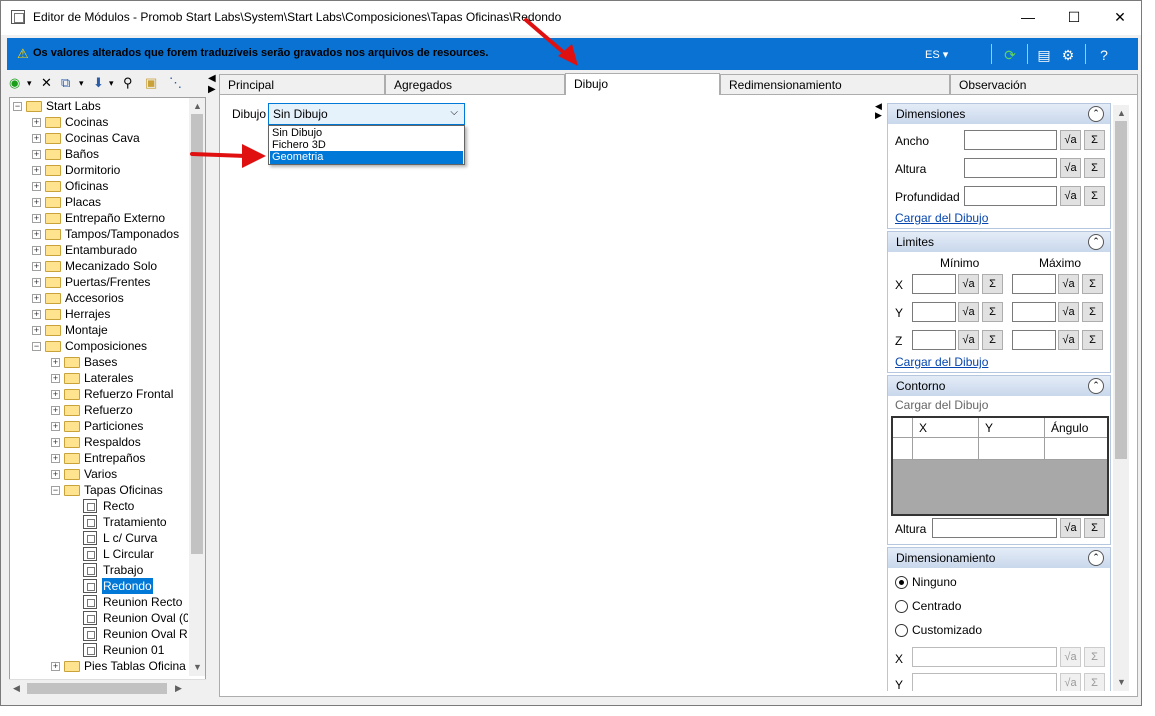 The height and width of the screenshot is (716, 1155). Describe the element at coordinates (101, 250) in the screenshot. I see `tree-node-label: Entamburado` at that location.